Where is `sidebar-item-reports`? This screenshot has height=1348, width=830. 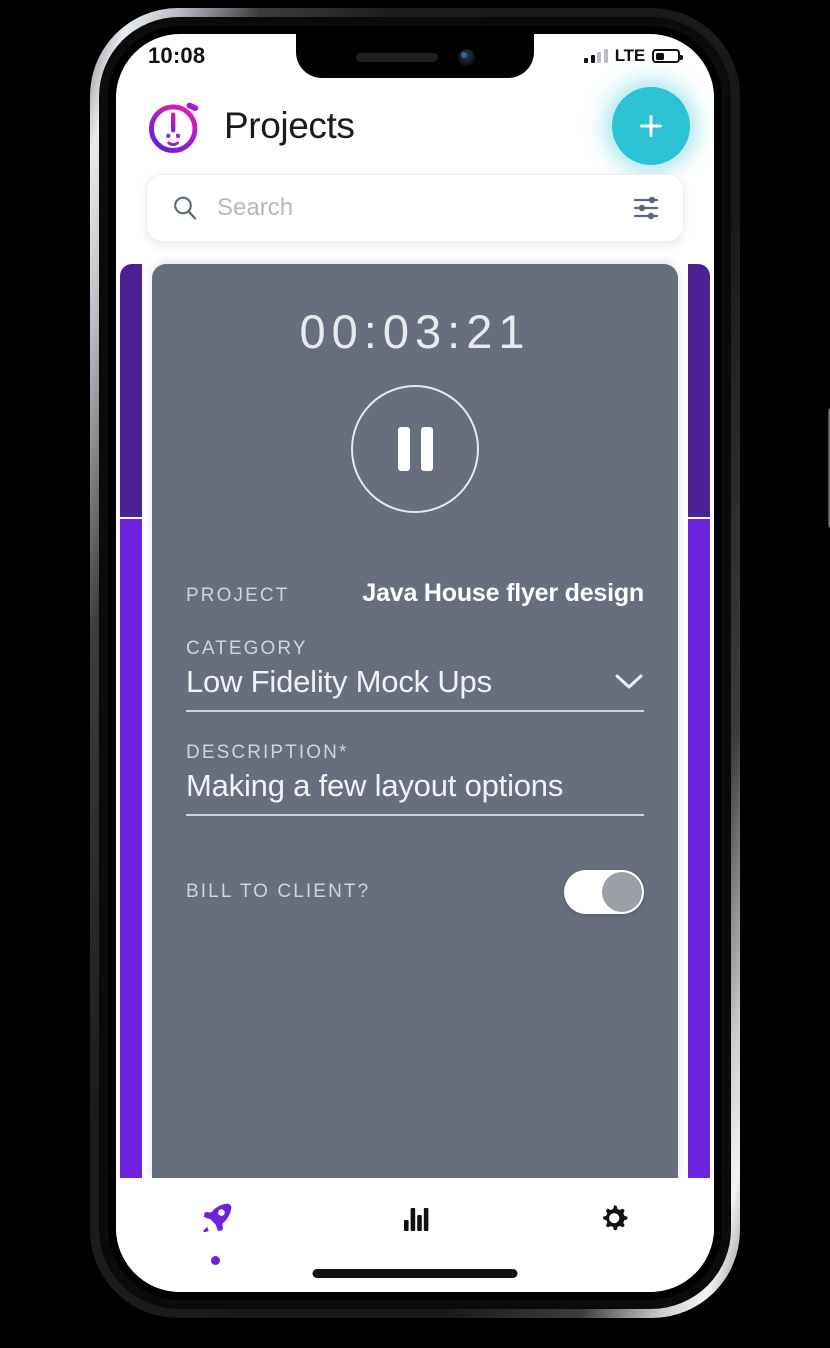
sidebar-item-reports is located at coordinates (414, 1218).